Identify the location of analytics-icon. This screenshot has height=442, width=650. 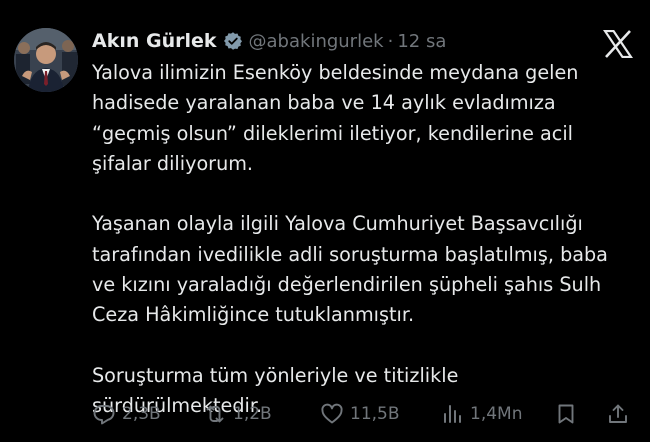
(452, 414).